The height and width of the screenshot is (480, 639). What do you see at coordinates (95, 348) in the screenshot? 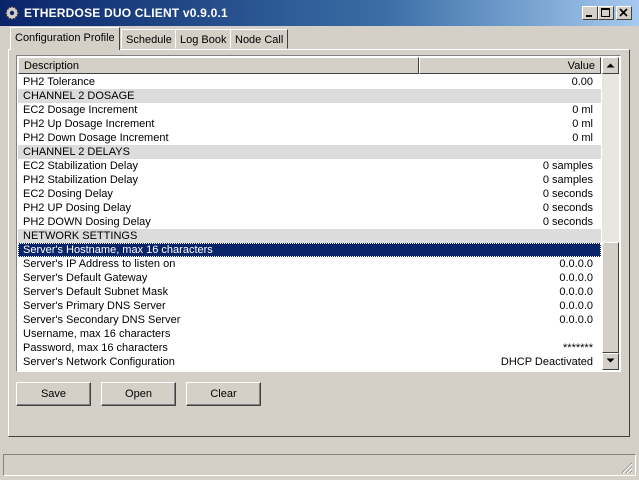
I see `row-description: Password, max 16 characters` at bounding box center [95, 348].